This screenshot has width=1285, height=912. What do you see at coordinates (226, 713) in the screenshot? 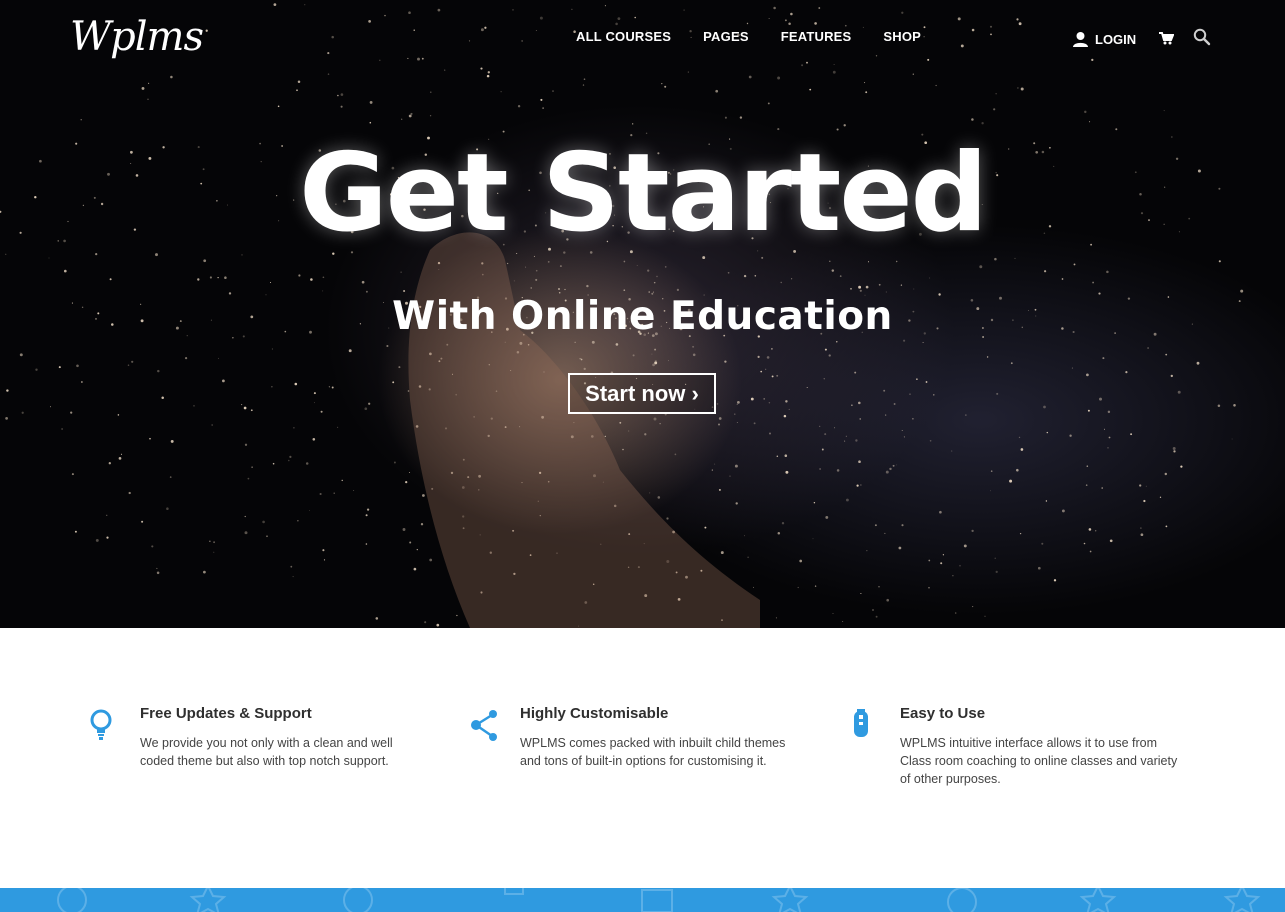
I see `feature-title: Free Updates & Support` at bounding box center [226, 713].